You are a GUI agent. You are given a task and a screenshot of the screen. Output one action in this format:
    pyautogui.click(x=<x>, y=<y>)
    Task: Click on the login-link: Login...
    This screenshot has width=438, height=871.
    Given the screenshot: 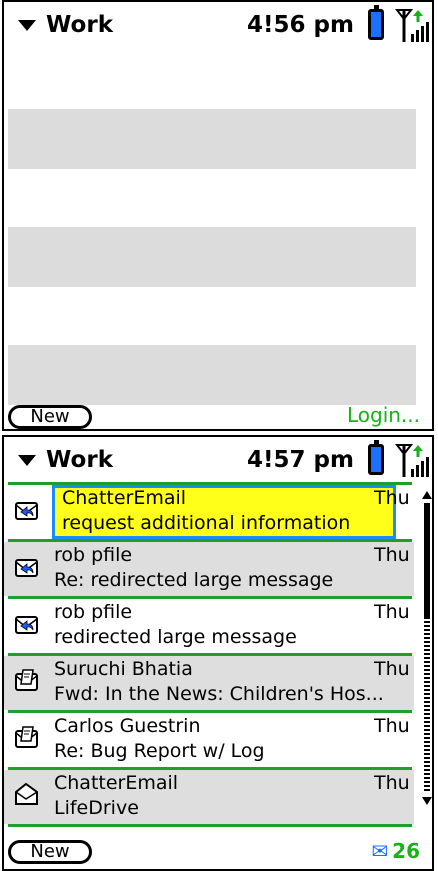 What is the action you would take?
    pyautogui.click(x=383, y=415)
    